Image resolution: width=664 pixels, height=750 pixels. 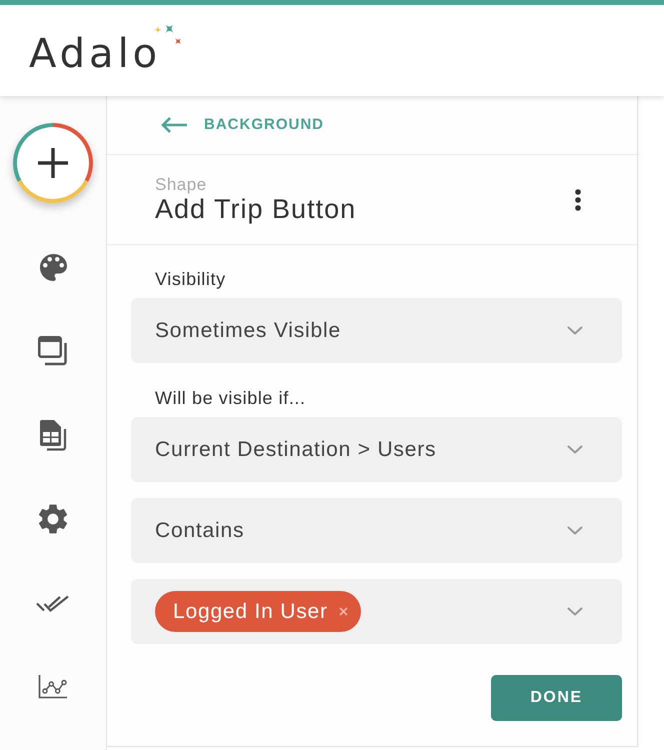 I want to click on dropdown: Logged In User, so click(x=376, y=611).